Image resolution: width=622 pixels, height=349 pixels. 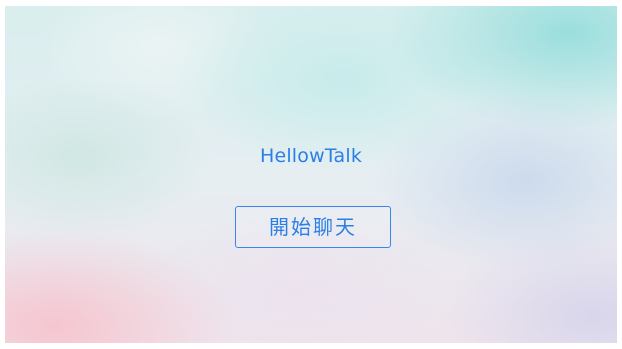 What do you see at coordinates (311, 156) in the screenshot?
I see `app-title: HellowTalk` at bounding box center [311, 156].